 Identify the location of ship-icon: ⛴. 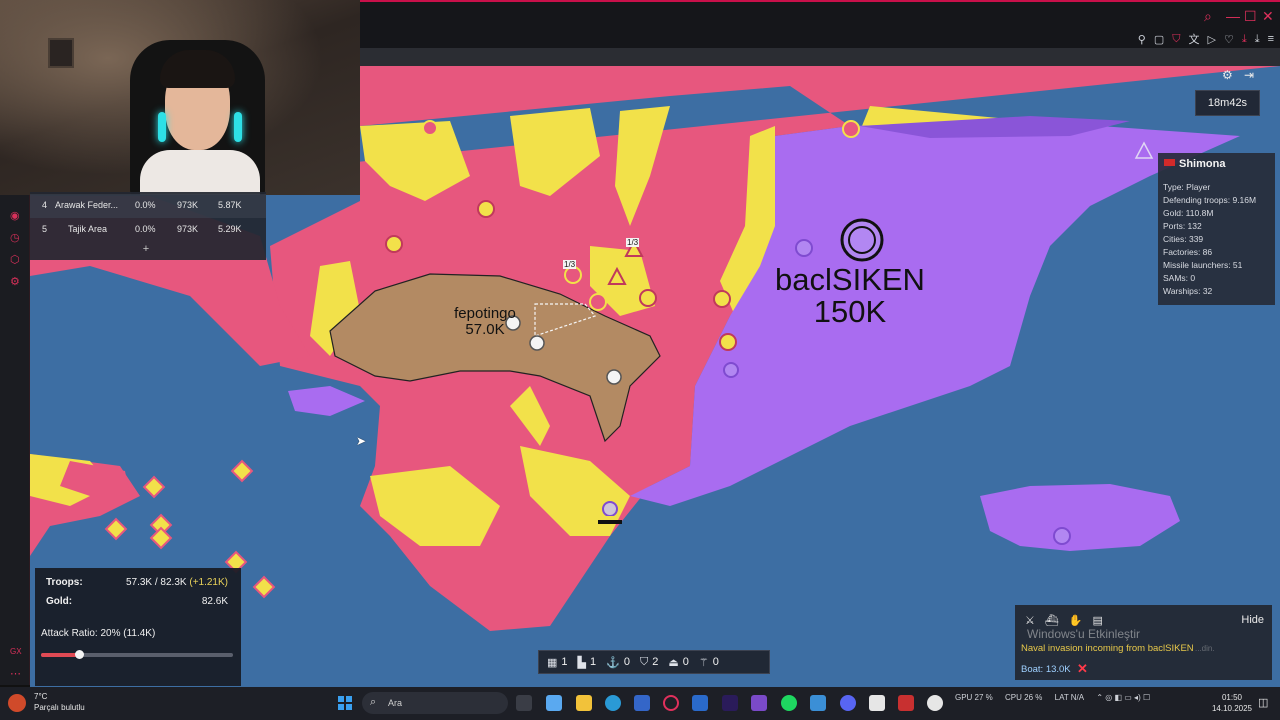
(1052, 620).